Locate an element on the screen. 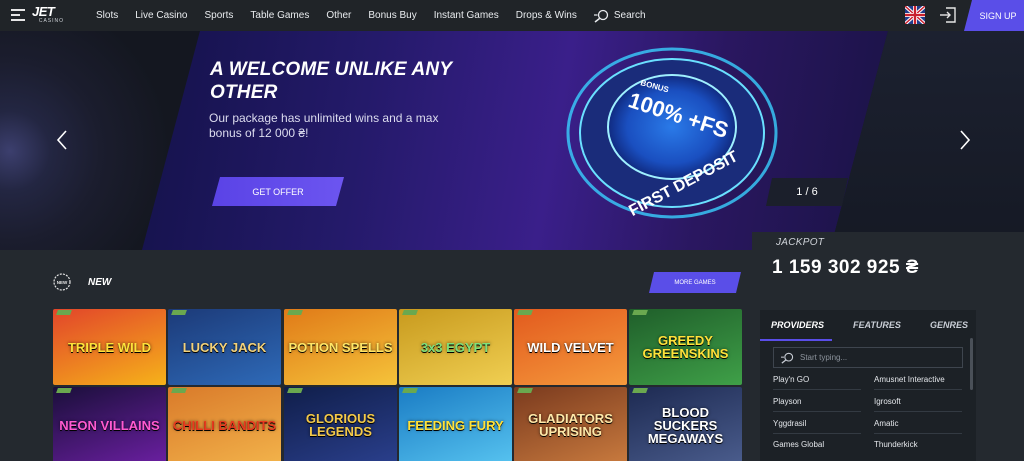 This screenshot has width=1024, height=461. bonus-badge-image: BONUS 100% +FS FIRST DEPOSIT is located at coordinates (672, 133).